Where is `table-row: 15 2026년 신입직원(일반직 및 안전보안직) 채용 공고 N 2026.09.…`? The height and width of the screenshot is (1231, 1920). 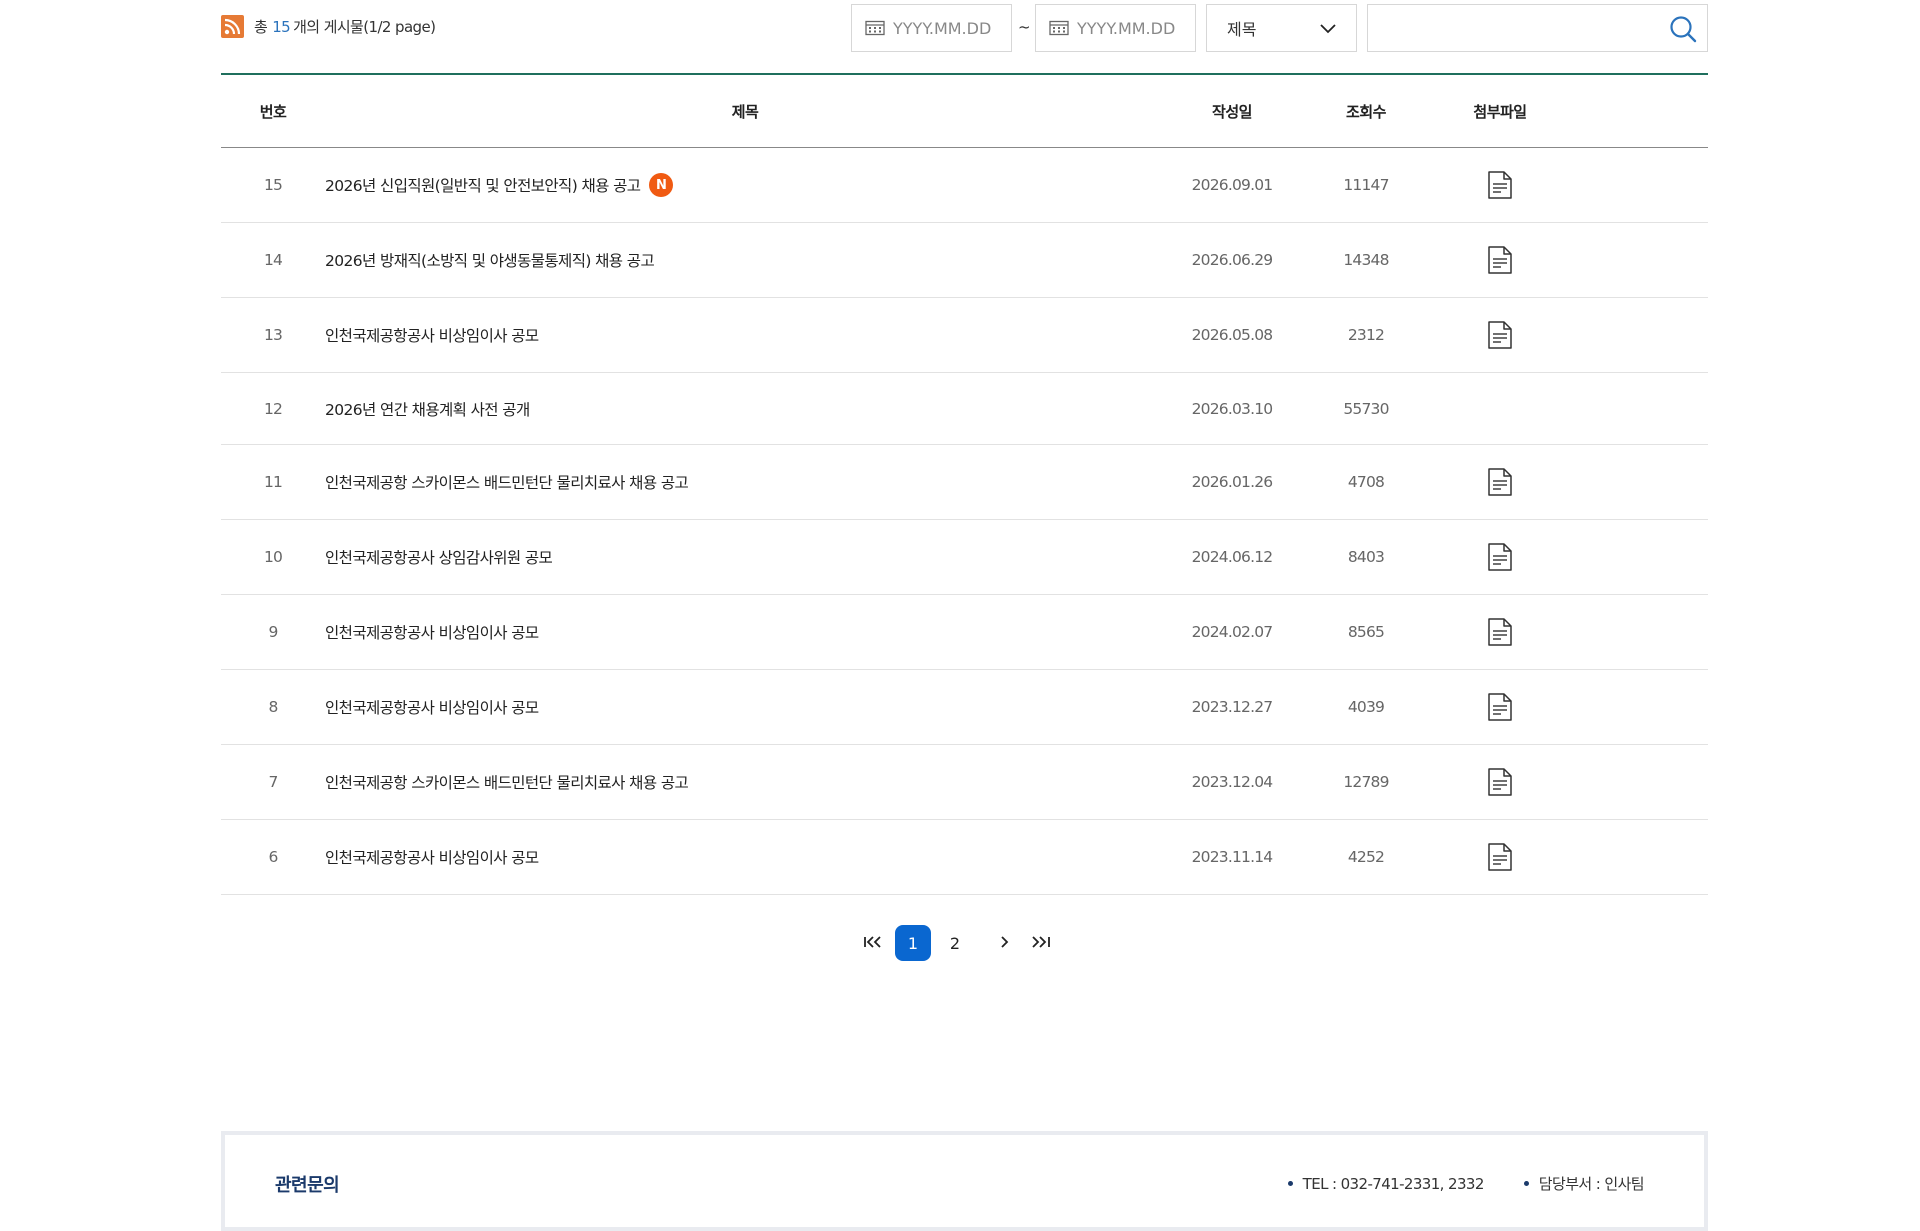
table-row: 15 2026년 신입직원(일반직 및 안전보안직) 채용 공고 N 2026.09.… is located at coordinates (964, 185).